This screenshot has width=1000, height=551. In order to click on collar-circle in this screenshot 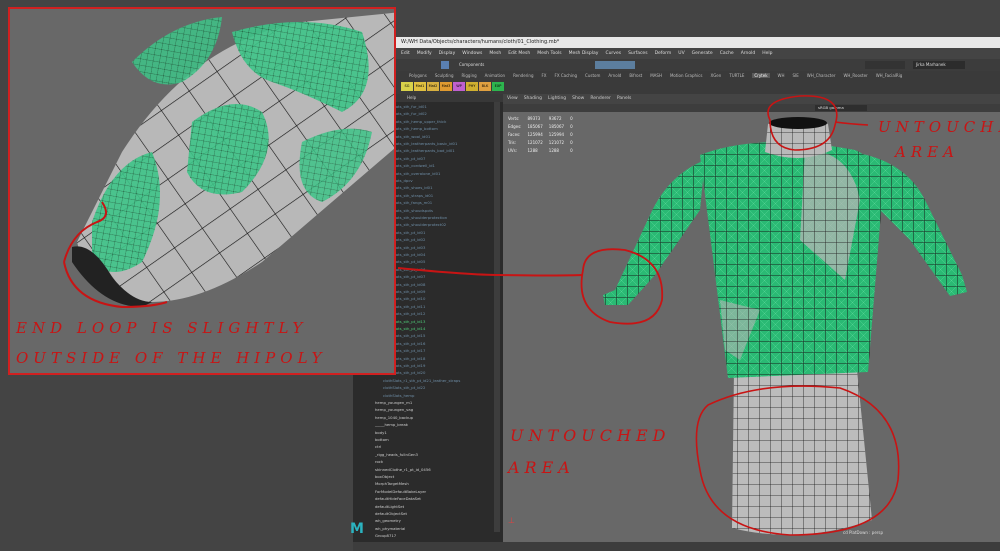, I will do `click(802, 123)`.